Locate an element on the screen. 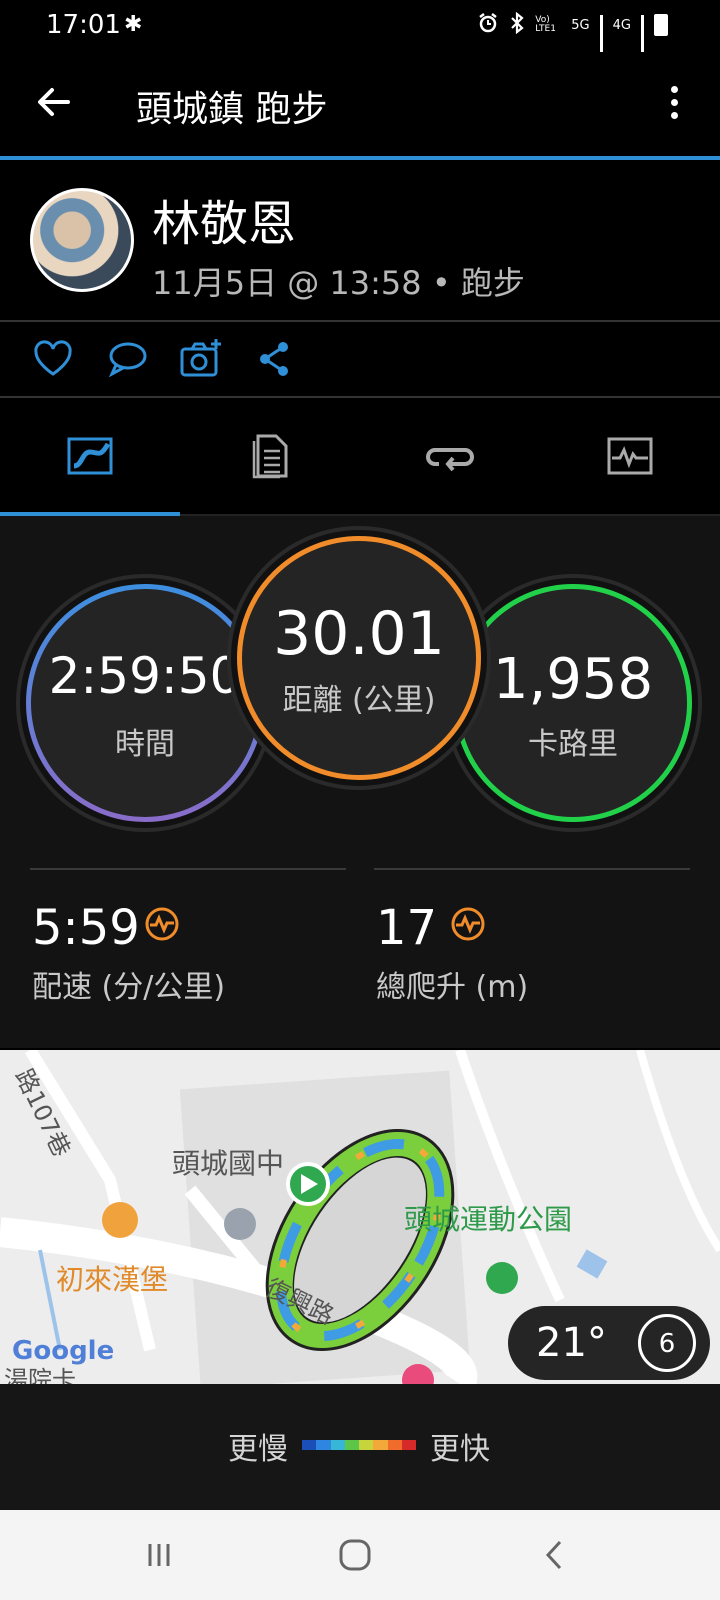  status-bar: 17:01 ✱ Vo) LTE1 5G 4G is located at coordinates (360, 30).